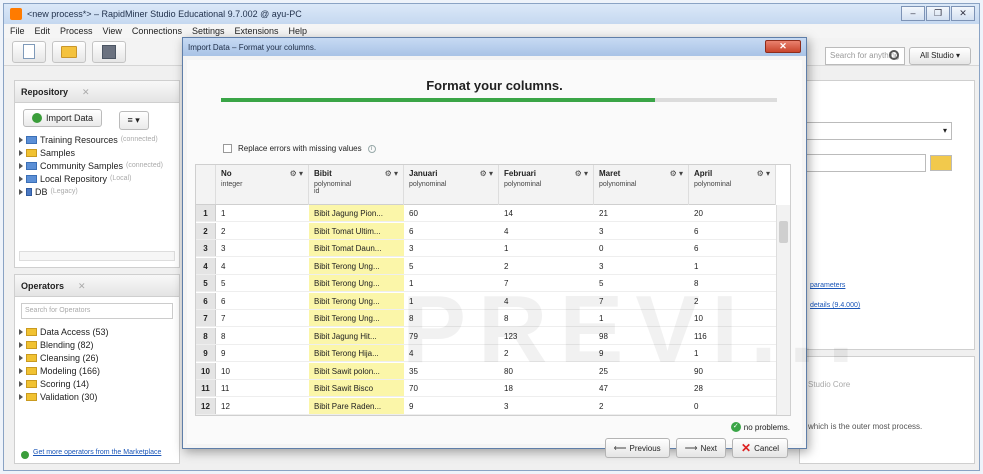 Image resolution: width=983 pixels, height=474 pixels. Describe the element at coordinates (97, 191) in the screenshot. I see `tree-item-db: DB (Legacy)` at that location.